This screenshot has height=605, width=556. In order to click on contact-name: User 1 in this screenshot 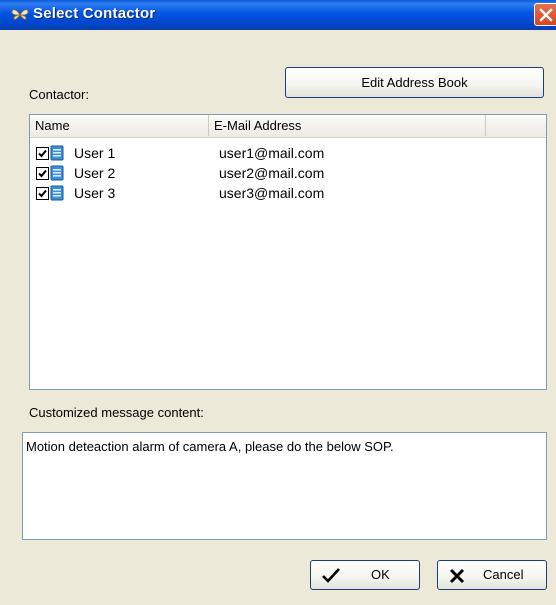, I will do `click(95, 153)`.